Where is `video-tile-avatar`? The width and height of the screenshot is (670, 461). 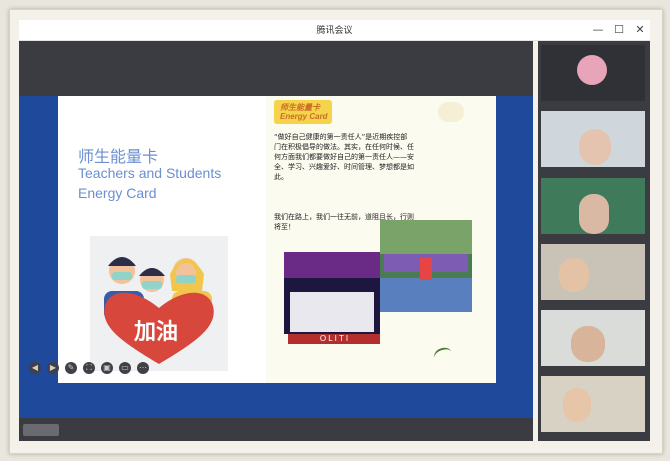 video-tile-avatar is located at coordinates (593, 73).